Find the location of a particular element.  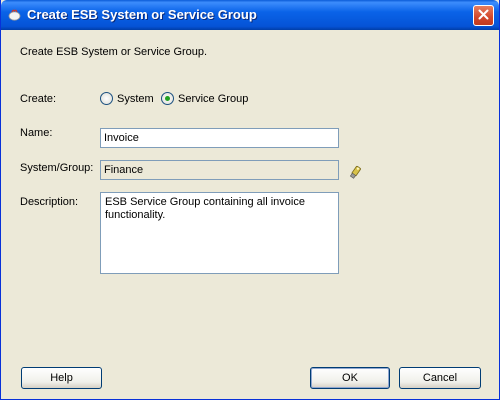

description-label: Description: is located at coordinates (49, 202).